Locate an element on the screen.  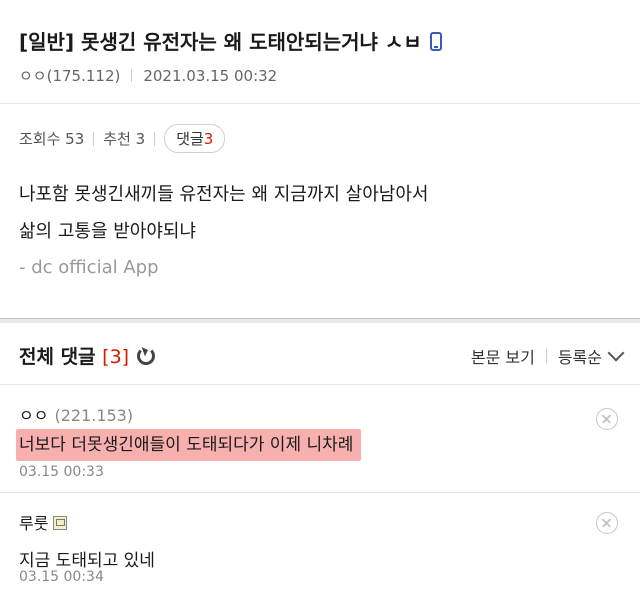
recommend-count: 추천 3 is located at coordinates (124, 139).